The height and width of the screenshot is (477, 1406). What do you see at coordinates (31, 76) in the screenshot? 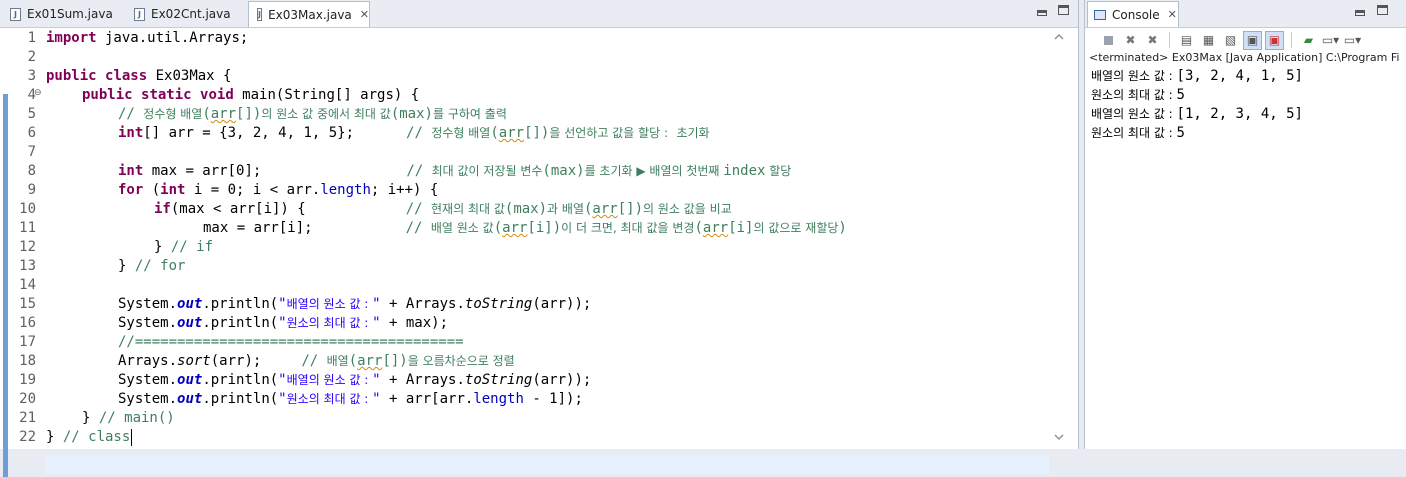
I see `line-number: 3` at bounding box center [31, 76].